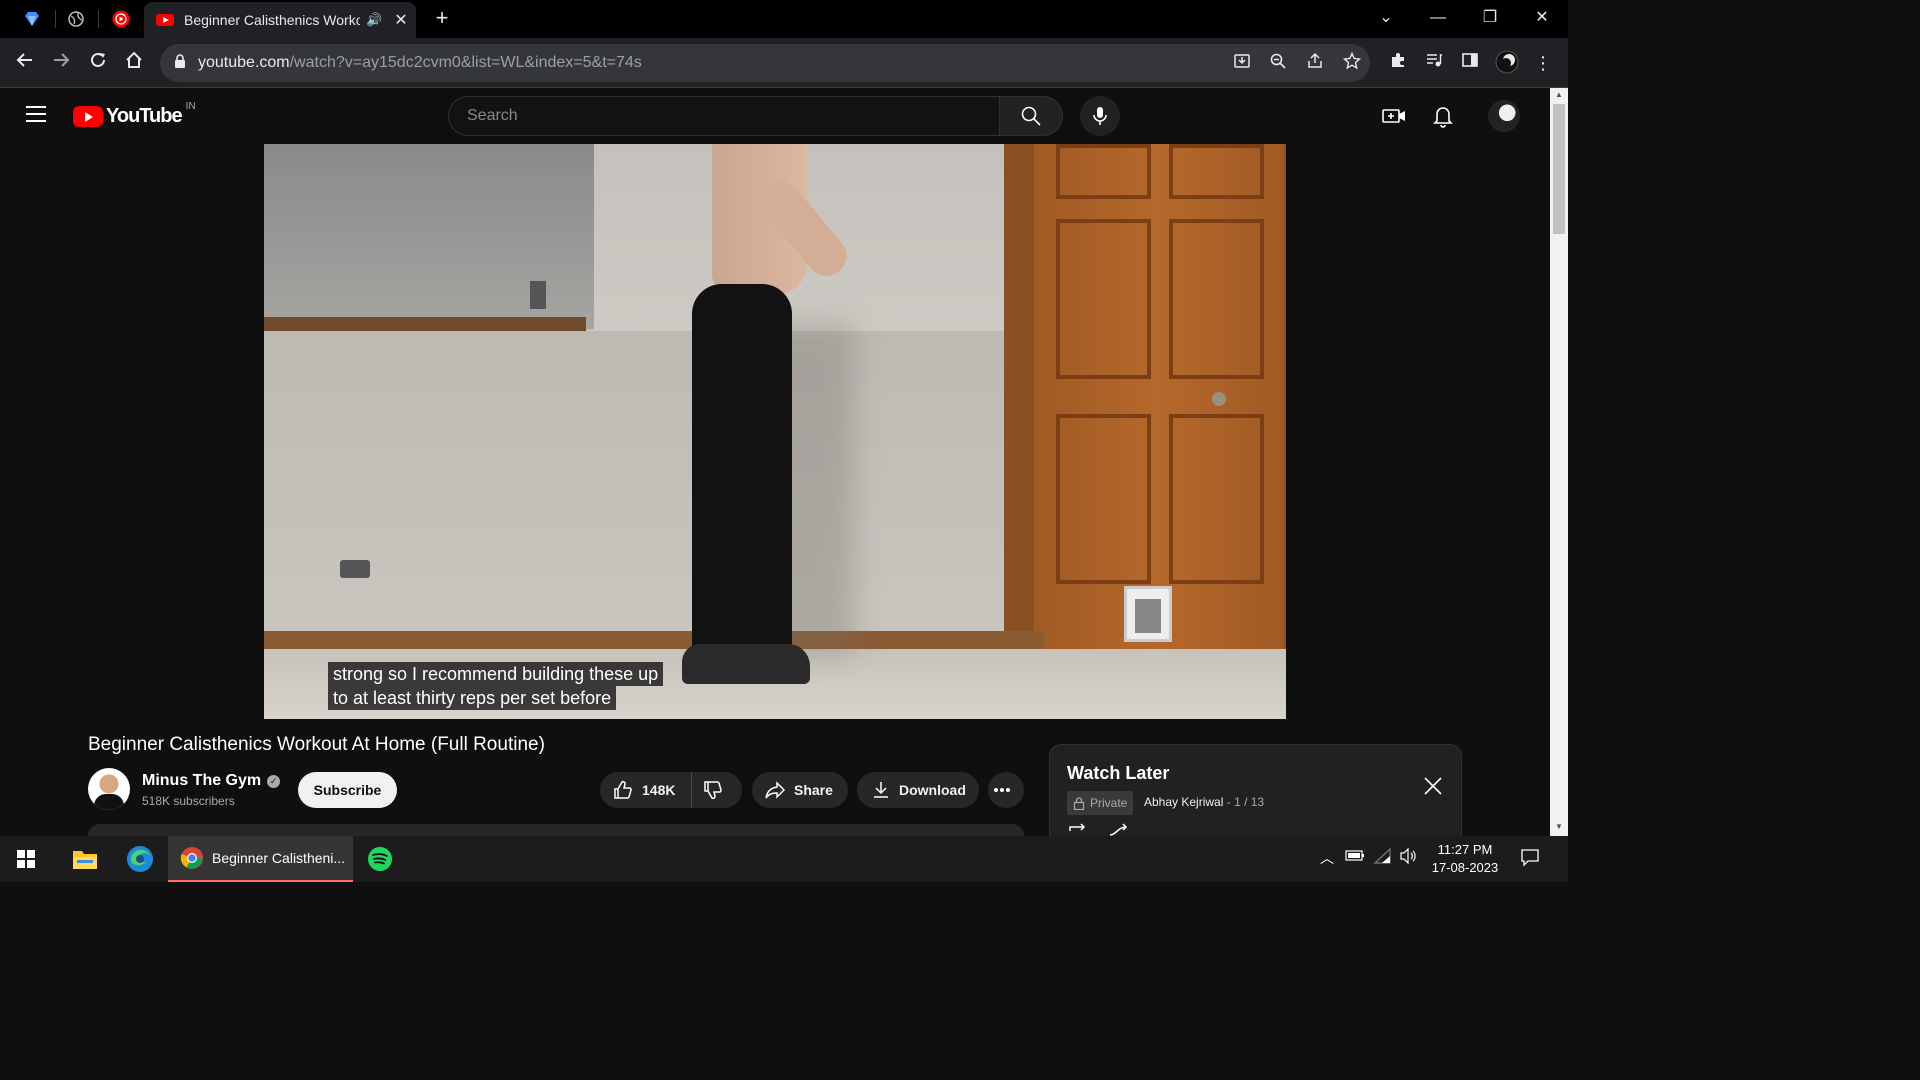 Image resolution: width=1920 pixels, height=1080 pixels. Describe the element at coordinates (1559, 462) in the screenshot. I see `page-scrollbar: ▲ ▼` at that location.